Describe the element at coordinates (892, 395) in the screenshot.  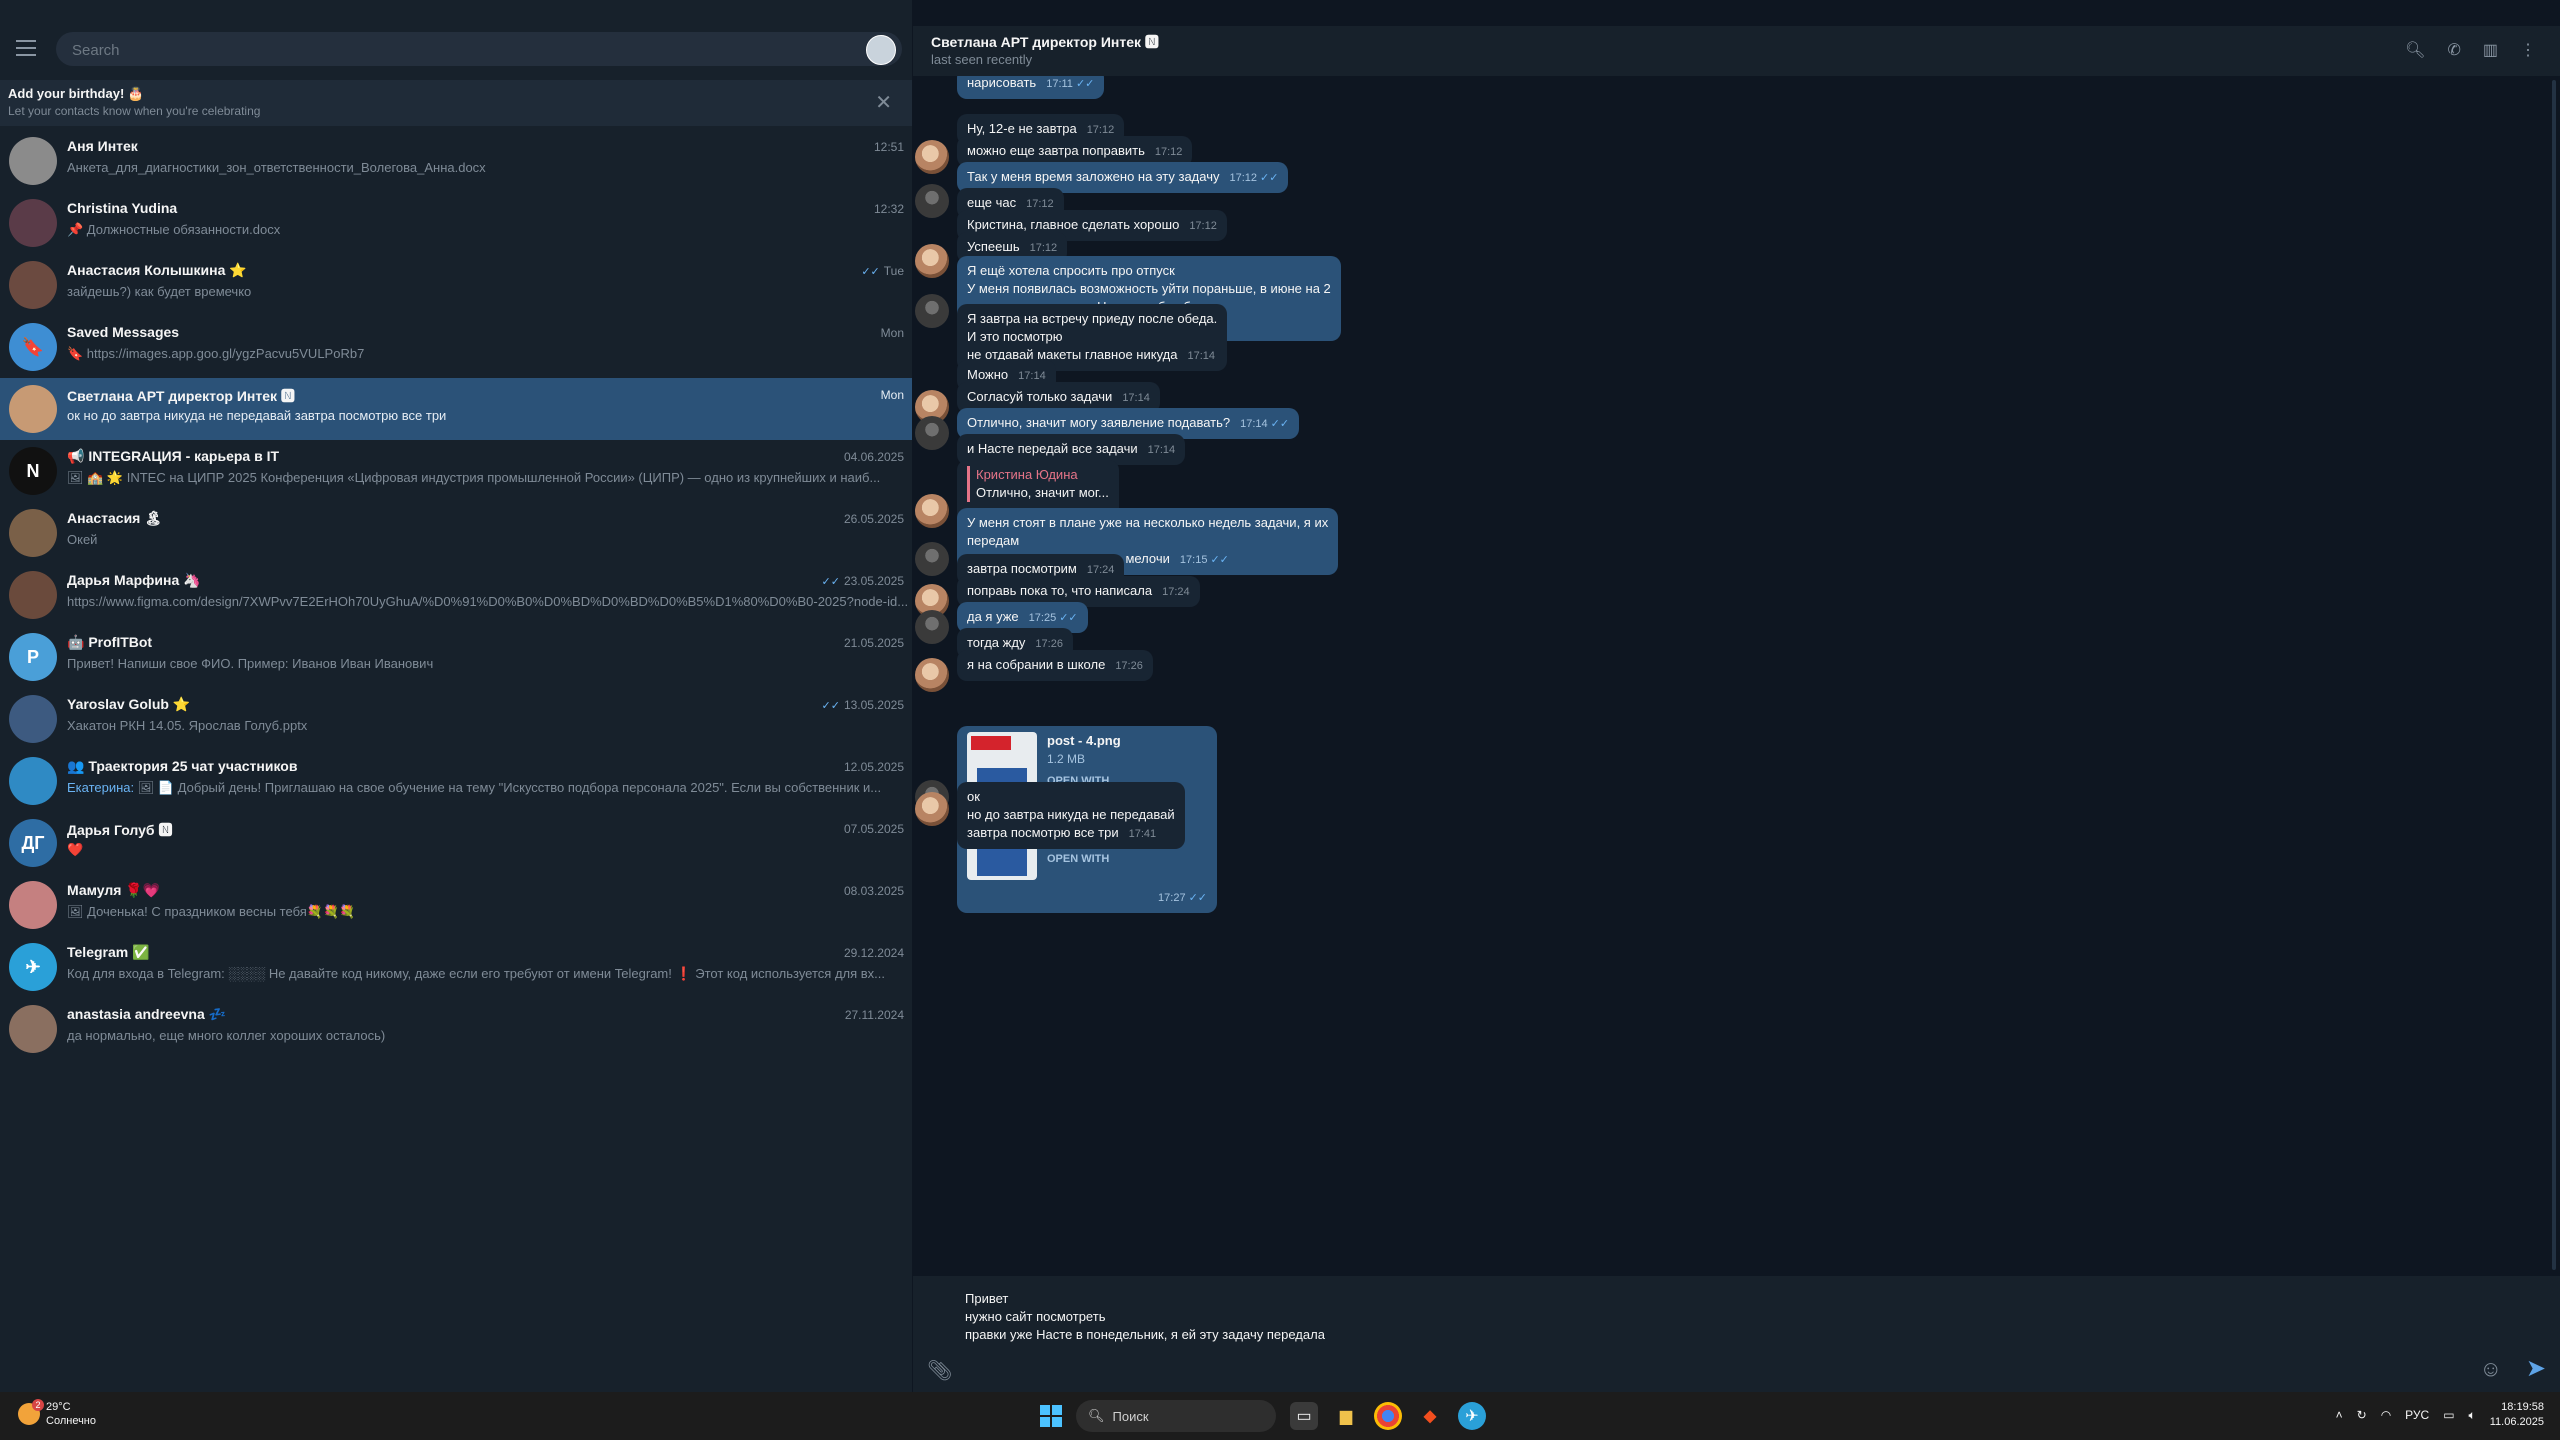
I see `chat-date-text: Mon` at that location.